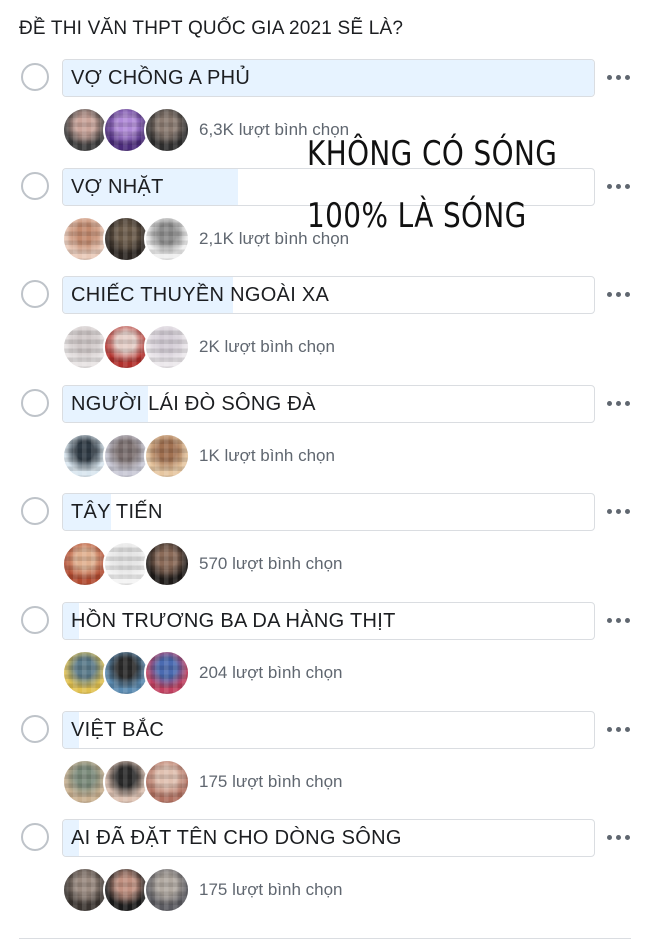 This screenshot has width=650, height=947. I want to click on poll-option-label: TÂY TIẾN, so click(117, 512).